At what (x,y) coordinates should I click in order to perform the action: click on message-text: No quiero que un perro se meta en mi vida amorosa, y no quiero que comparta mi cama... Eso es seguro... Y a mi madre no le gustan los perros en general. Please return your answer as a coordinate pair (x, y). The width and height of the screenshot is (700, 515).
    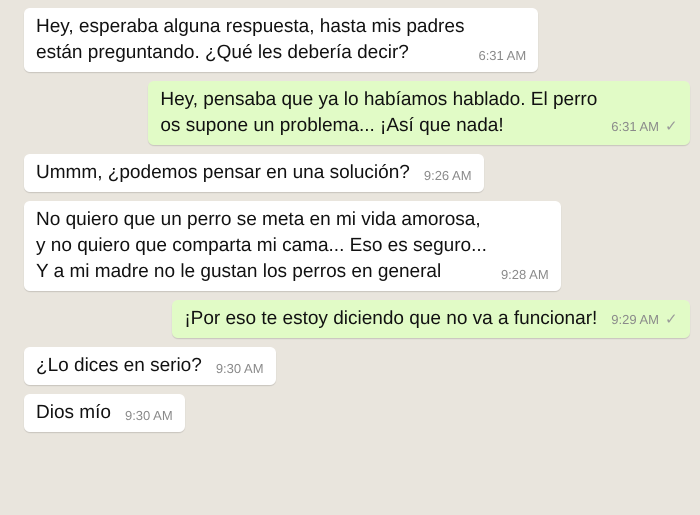
    Looking at the image, I should click on (261, 246).